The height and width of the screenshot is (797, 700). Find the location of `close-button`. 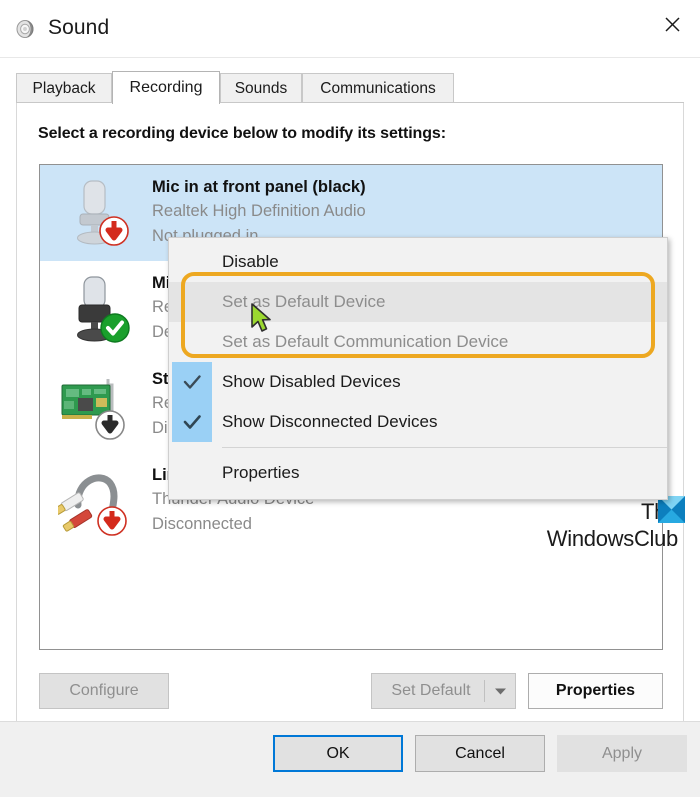

close-button is located at coordinates (672, 24).